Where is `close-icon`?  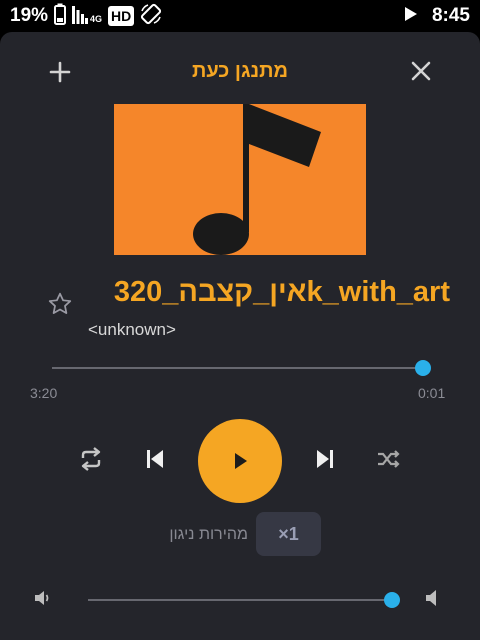
close-icon is located at coordinates (421, 73).